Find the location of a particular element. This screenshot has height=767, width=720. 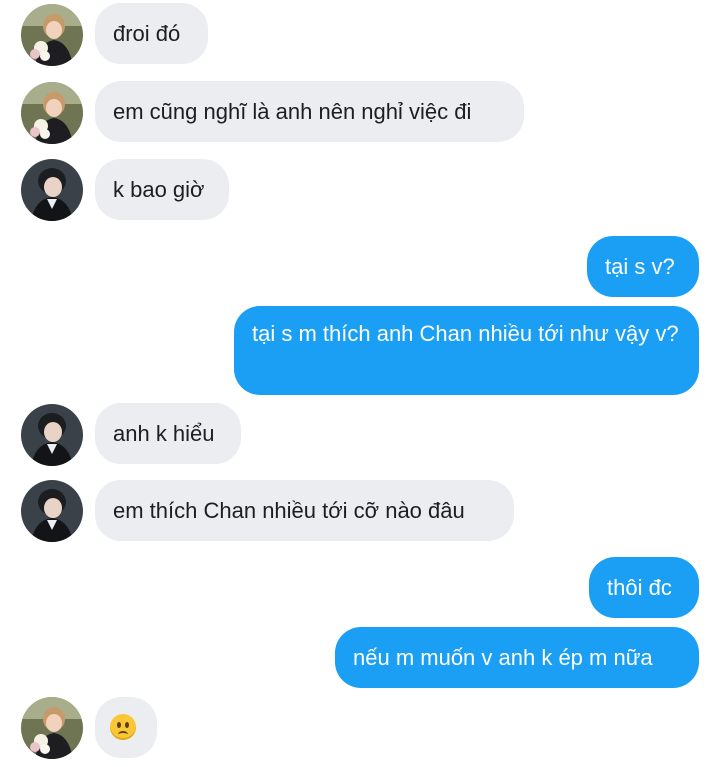

message-text: em cũng nghĩ là anh nên nghỉ việc đi is located at coordinates (292, 111).